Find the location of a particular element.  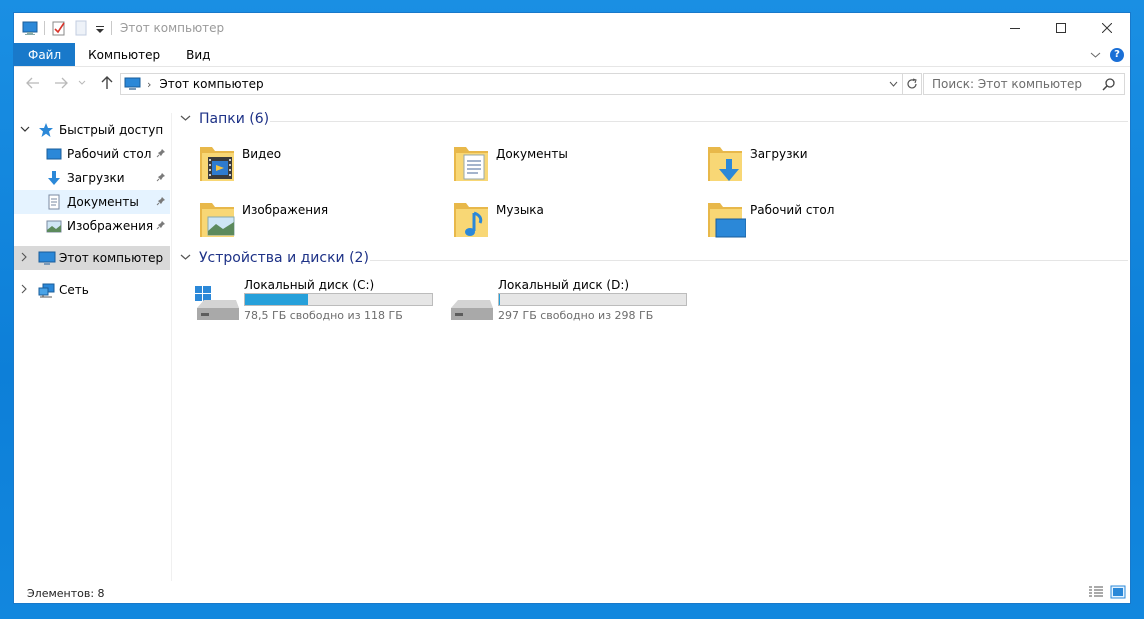

group-header-label: Папки (6) is located at coordinates (234, 119).